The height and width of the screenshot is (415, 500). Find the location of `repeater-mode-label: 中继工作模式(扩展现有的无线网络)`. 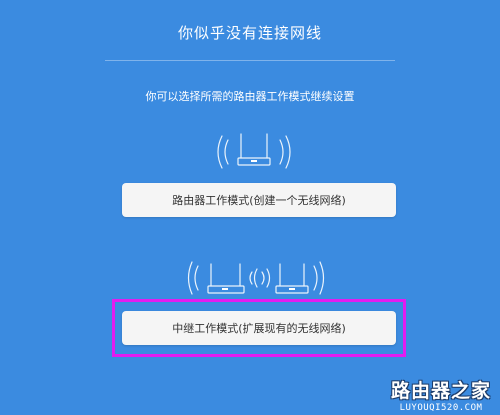

repeater-mode-label: 中继工作模式(扩展现有的无线网络) is located at coordinates (259, 328).